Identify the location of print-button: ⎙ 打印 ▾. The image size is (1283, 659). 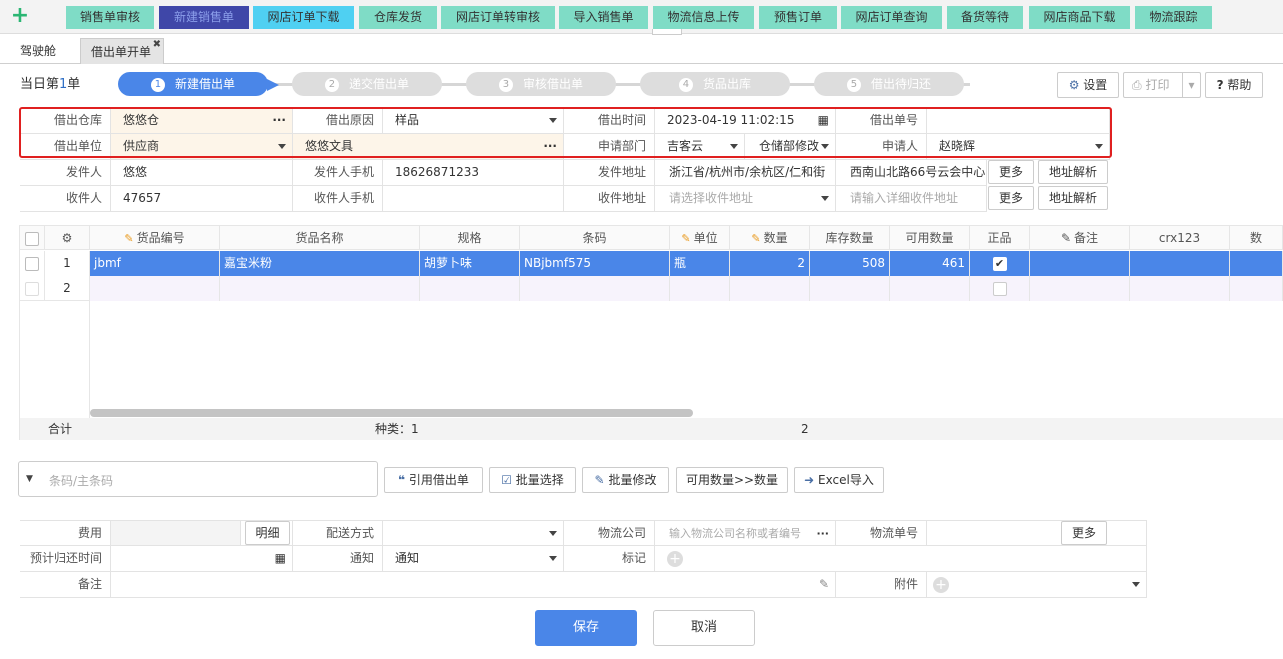
(1162, 85).